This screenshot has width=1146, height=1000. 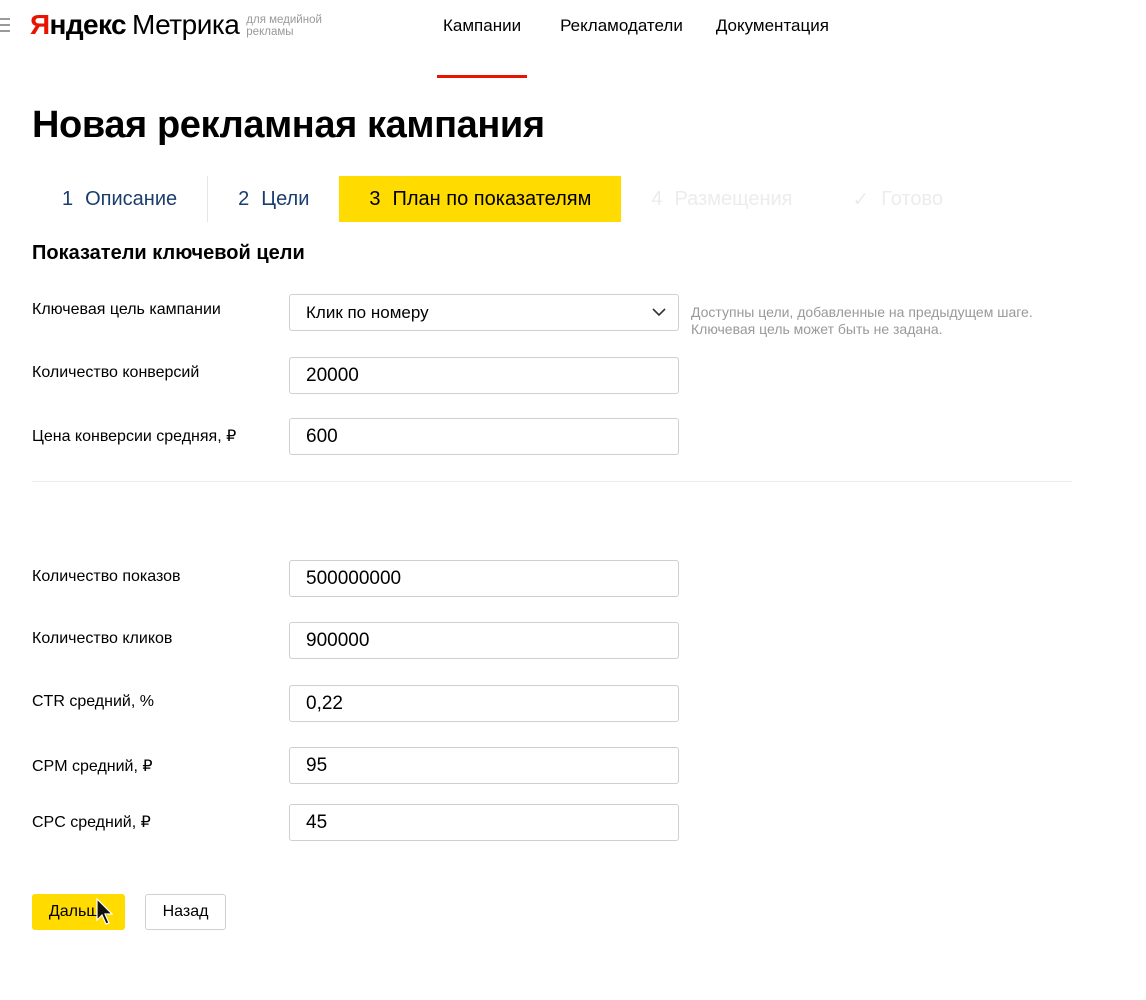 I want to click on cpm-input: 95, so click(x=484, y=765).